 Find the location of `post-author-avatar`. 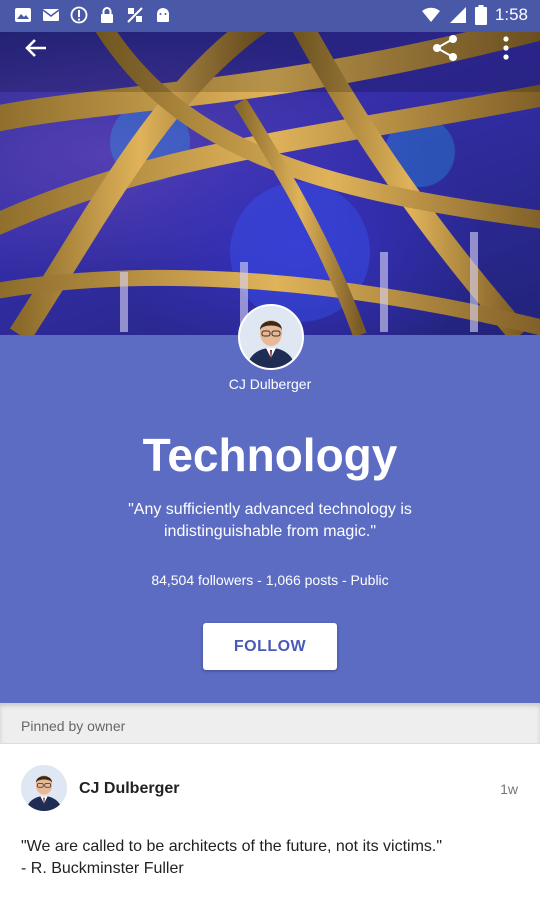

post-author-avatar is located at coordinates (44, 788).